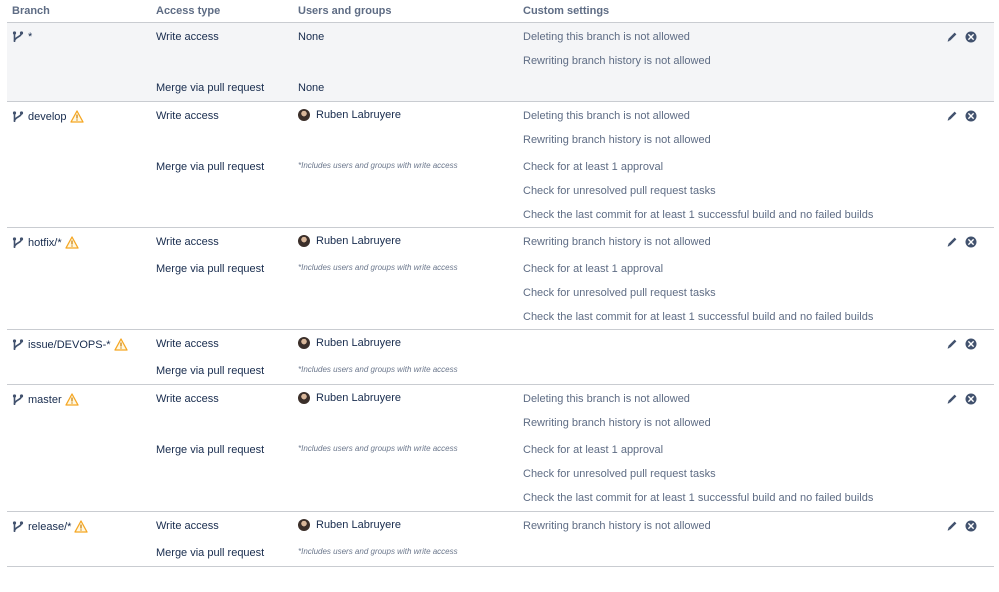 The image size is (999, 592). I want to click on branch-cell: release/*, so click(50, 526).